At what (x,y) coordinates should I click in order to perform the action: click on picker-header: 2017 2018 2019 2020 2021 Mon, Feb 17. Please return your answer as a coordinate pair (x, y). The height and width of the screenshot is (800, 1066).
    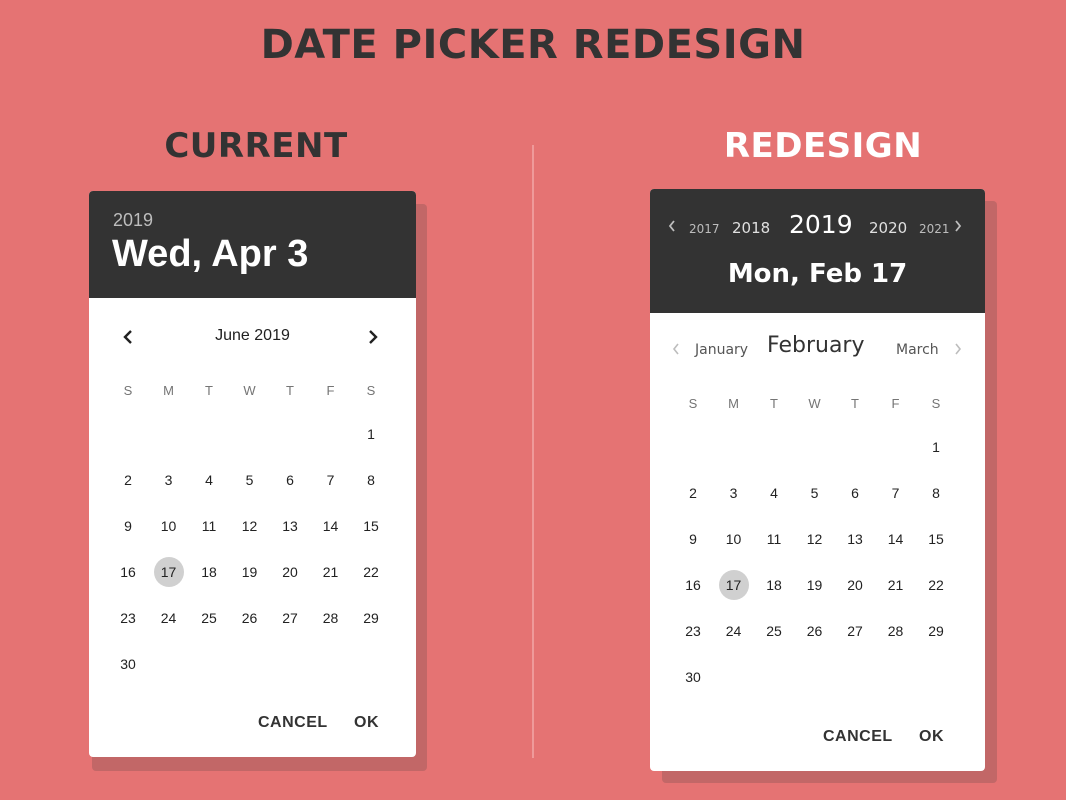
    Looking at the image, I should click on (817, 251).